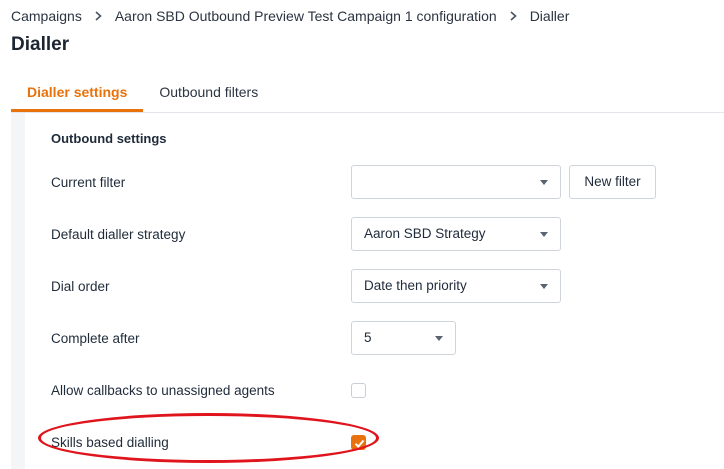 The height and width of the screenshot is (469, 724). I want to click on allow-callbacks-label: Allow callbacks to unassigned agents, so click(163, 390).